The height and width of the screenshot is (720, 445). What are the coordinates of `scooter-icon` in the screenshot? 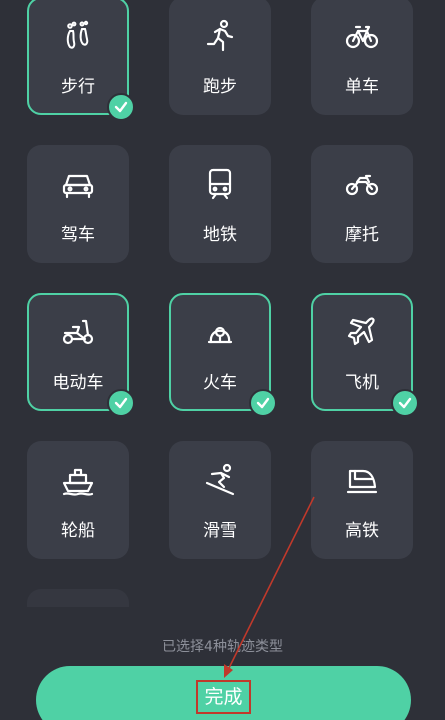 It's located at (78, 333).